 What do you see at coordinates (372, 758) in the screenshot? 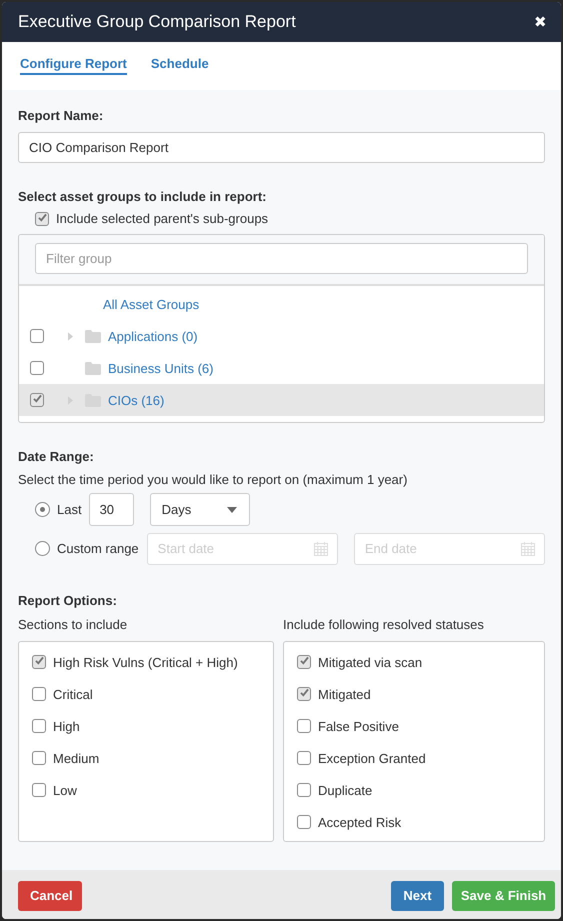
I see `checkbox-label: Exception Granted` at bounding box center [372, 758].